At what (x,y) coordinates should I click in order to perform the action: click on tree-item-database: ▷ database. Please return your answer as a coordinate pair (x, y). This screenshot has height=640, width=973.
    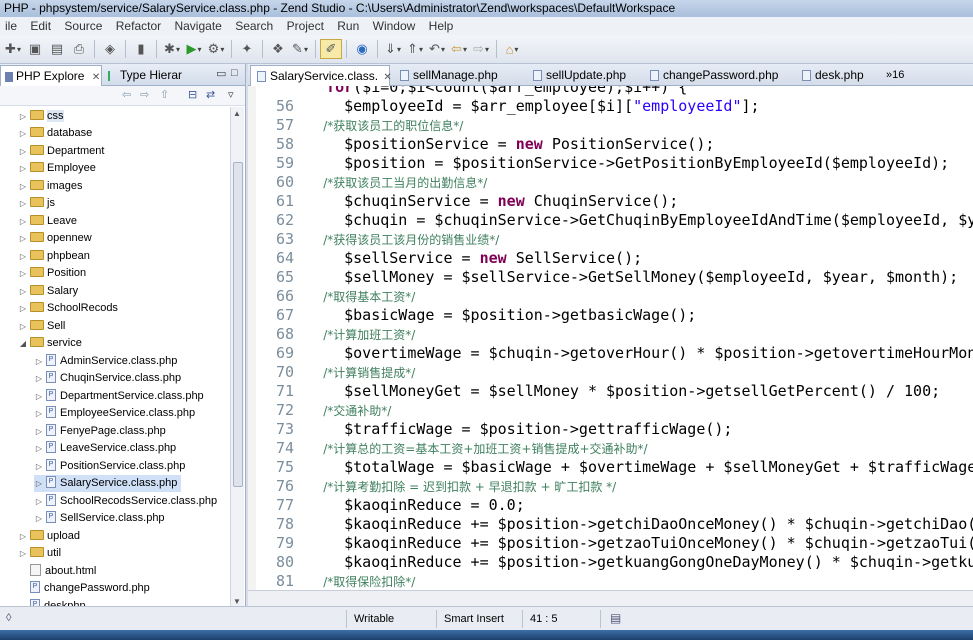
    Looking at the image, I should click on (55, 133).